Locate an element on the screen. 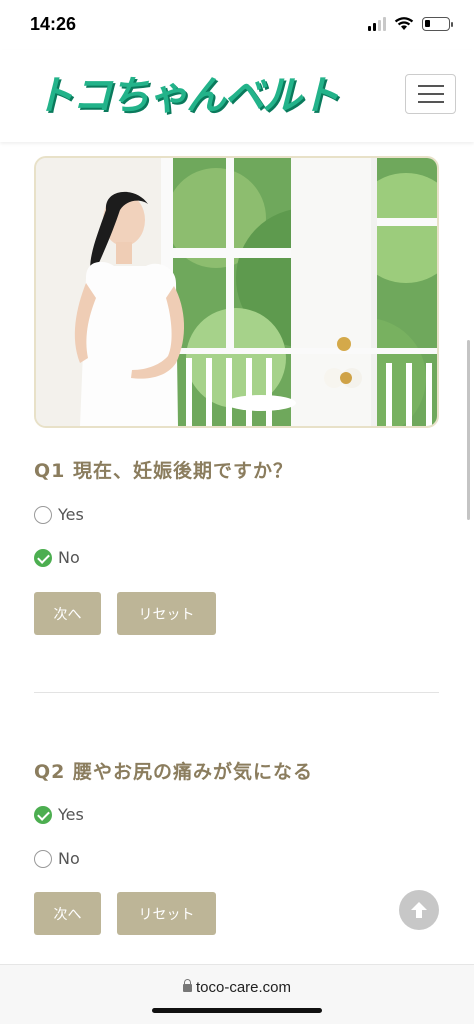  question-1-title: Q1 現在、妊娠後期ですか？ is located at coordinates (163, 471).